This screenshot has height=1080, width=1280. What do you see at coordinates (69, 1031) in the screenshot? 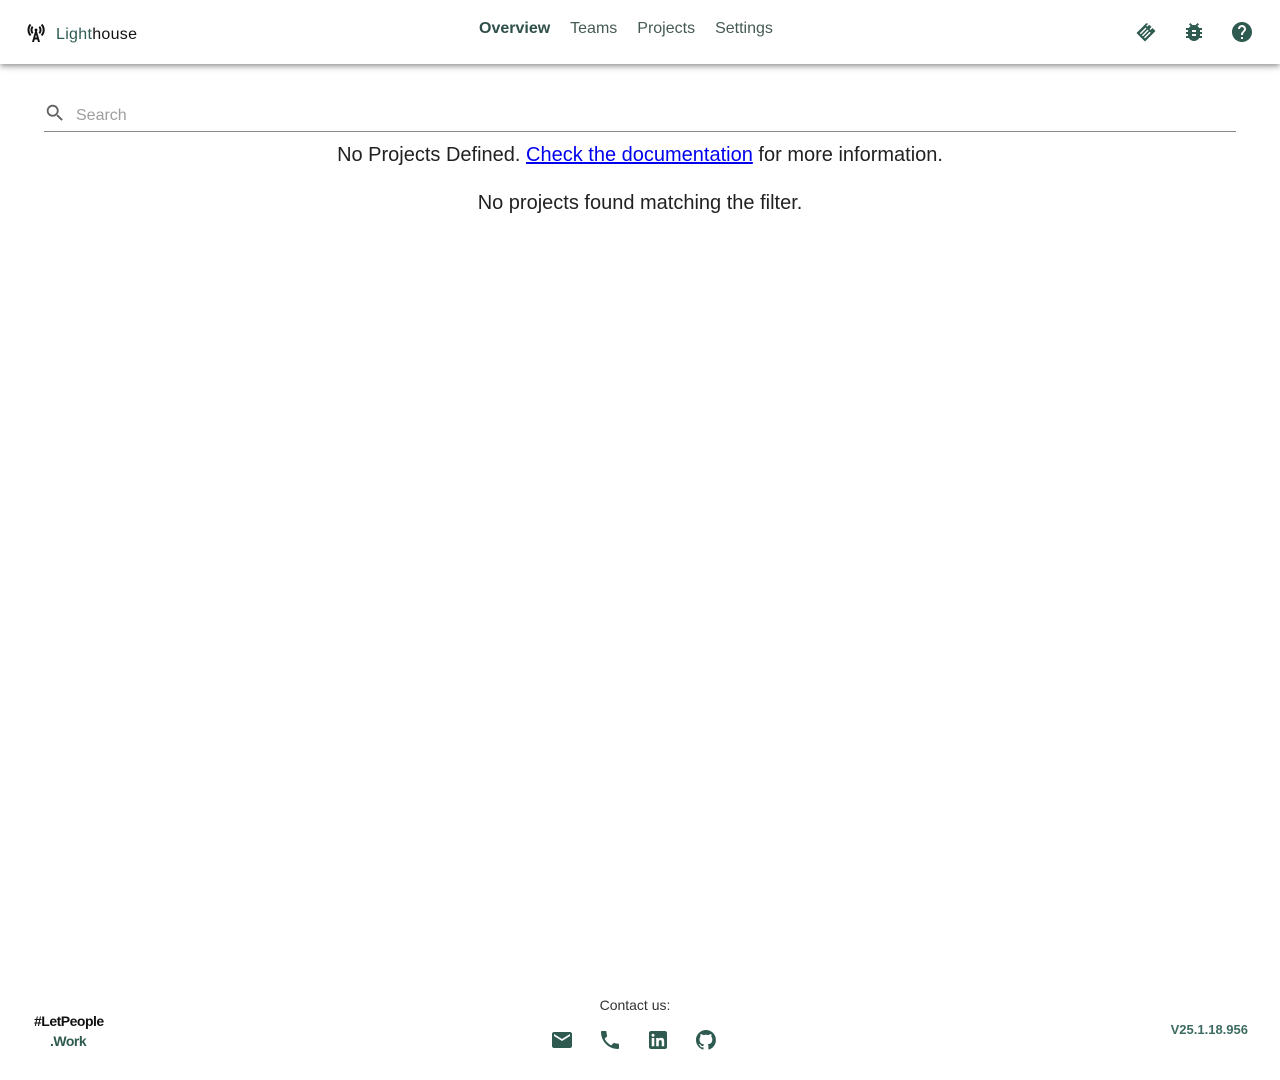
I see `footer-logo: #LetPeople .Work` at bounding box center [69, 1031].